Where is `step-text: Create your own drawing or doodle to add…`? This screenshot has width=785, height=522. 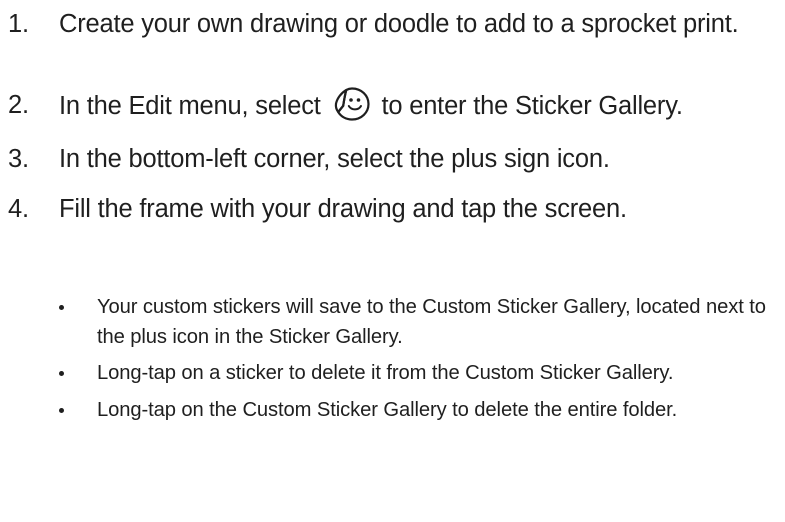
step-text: Create your own drawing or doodle to add… is located at coordinates (399, 24).